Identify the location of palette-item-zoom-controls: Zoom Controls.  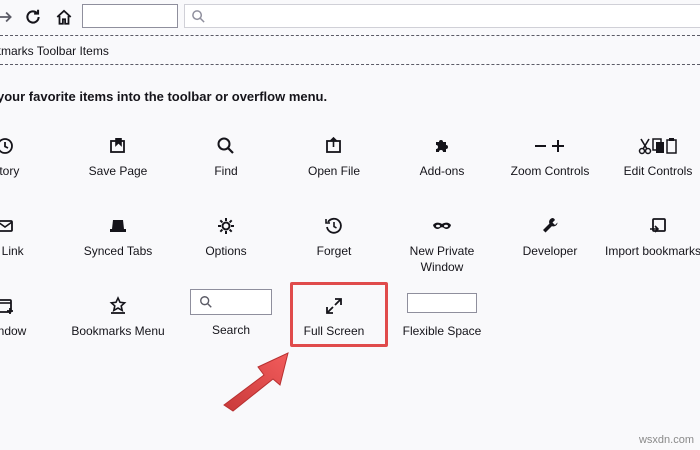
(550, 157).